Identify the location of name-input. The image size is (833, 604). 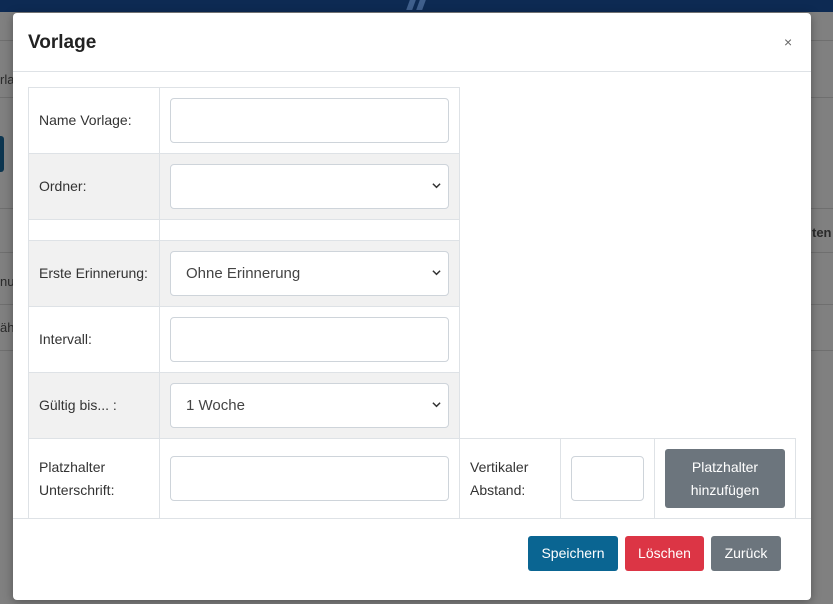
(309, 120).